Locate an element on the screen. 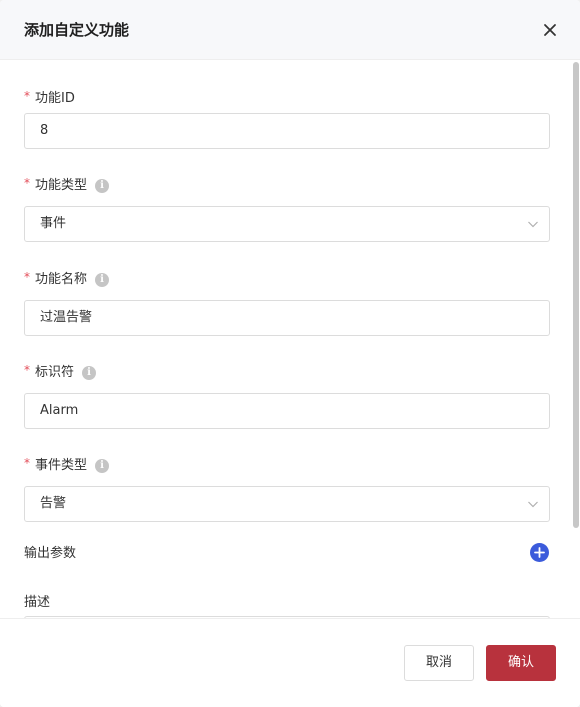 The image size is (580, 707). function-type-label: * 功能类型 i is located at coordinates (67, 185).